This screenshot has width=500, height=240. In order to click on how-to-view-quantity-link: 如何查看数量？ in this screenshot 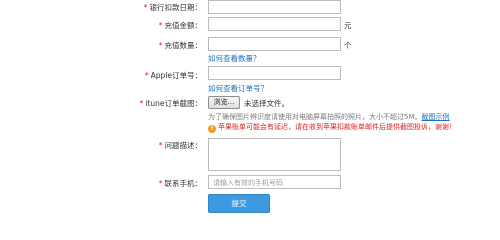, I will do `click(234, 58)`.